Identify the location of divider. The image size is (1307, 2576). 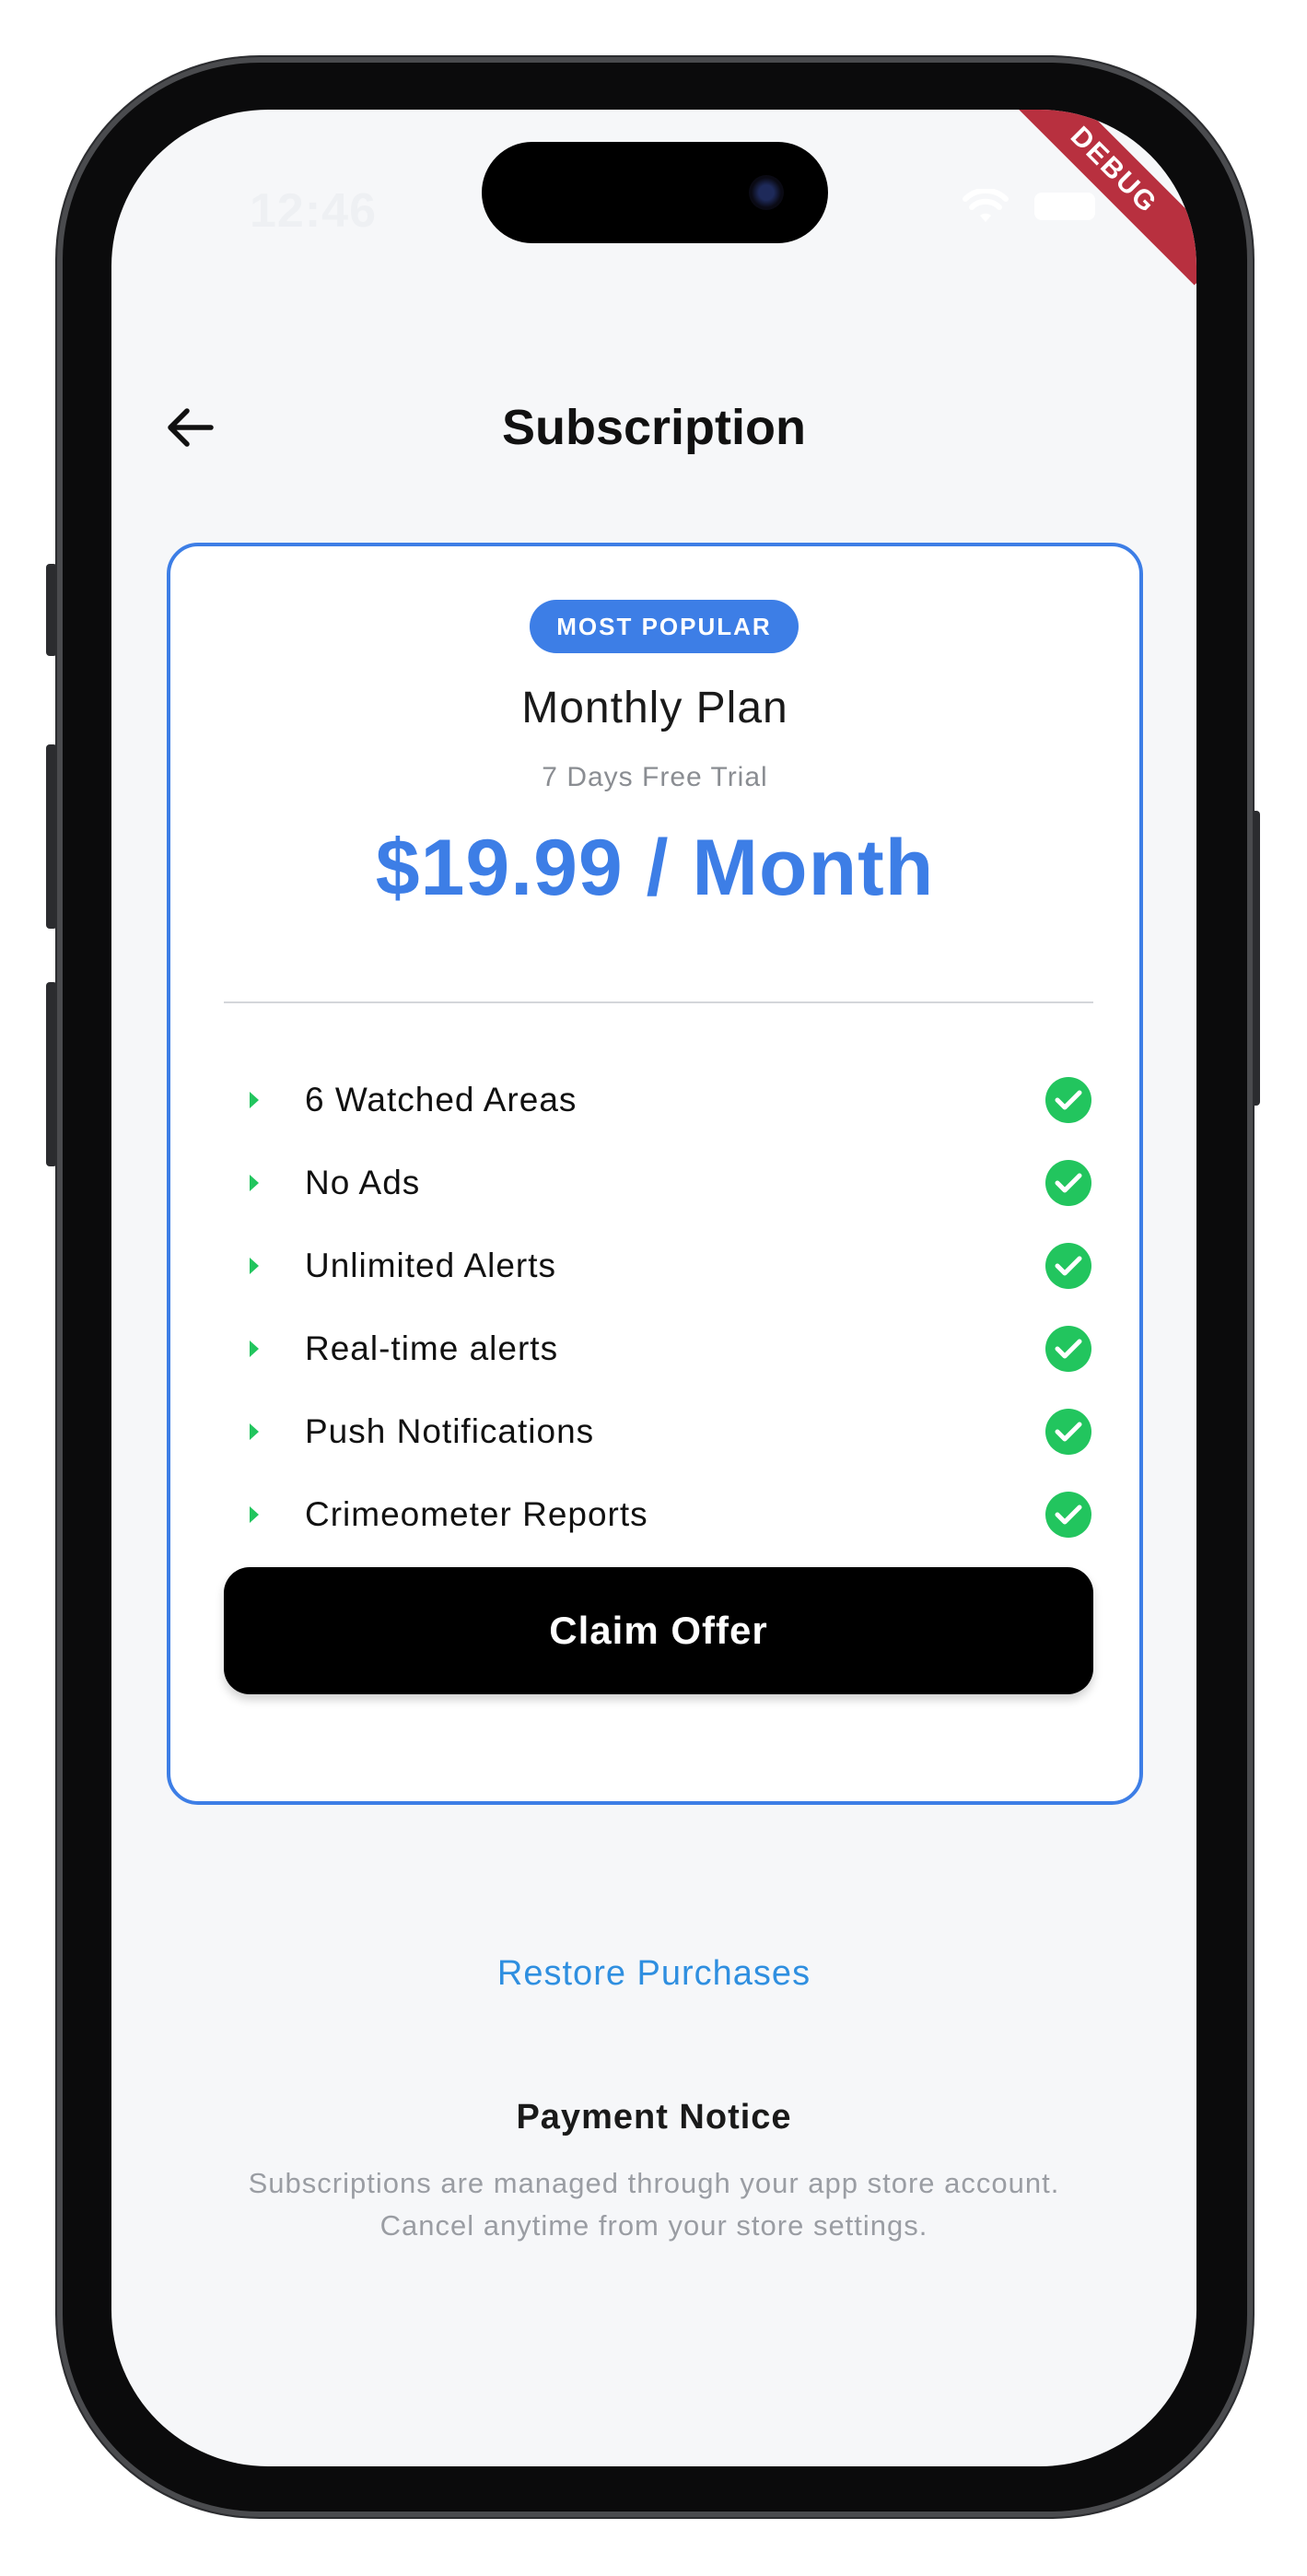
(659, 1002).